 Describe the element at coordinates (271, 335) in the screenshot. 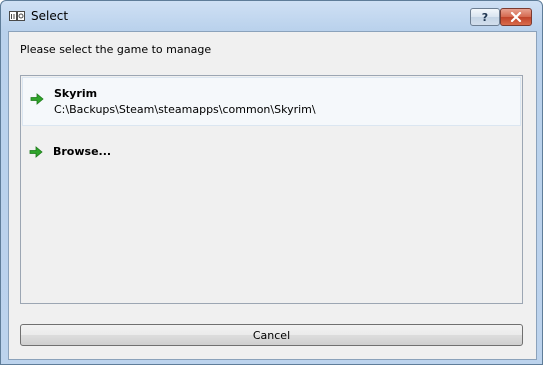

I see `cancel-button: Cancel` at that location.